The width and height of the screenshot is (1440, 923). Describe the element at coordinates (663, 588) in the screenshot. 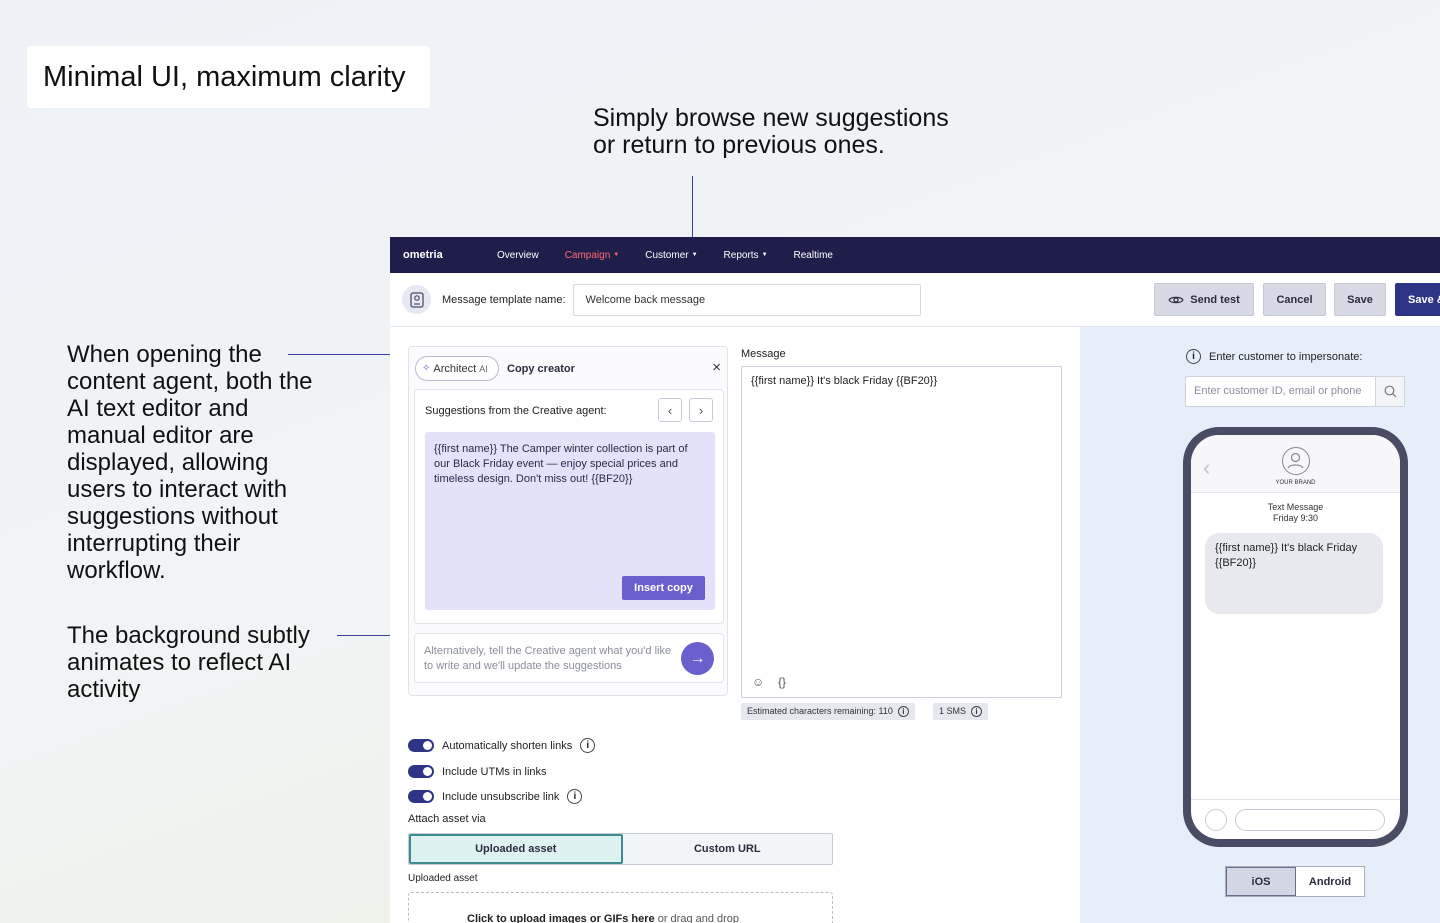

I see `insert-copy-button: Insert copy` at that location.